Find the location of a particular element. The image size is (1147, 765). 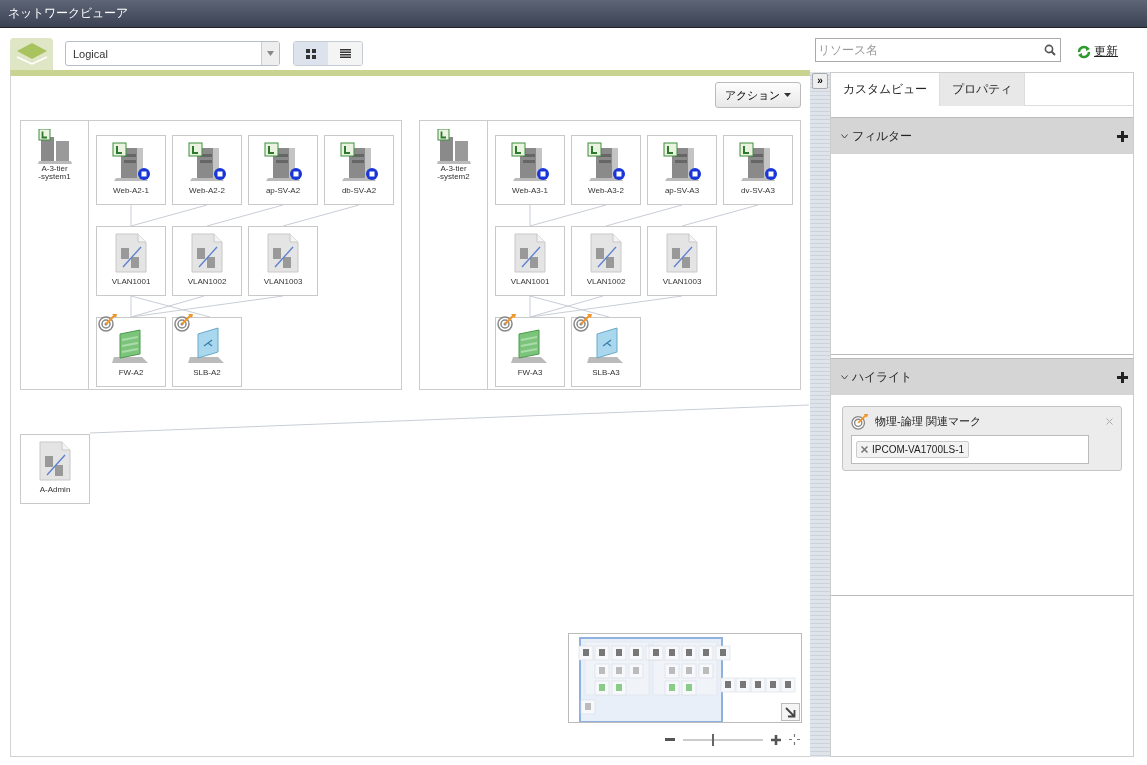

node-card: FW-A3 is located at coordinates (530, 352).